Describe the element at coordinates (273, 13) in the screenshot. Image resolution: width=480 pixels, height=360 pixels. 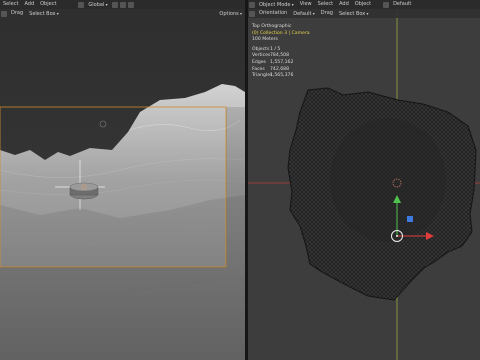
I see `orientation-label: Orientation` at that location.